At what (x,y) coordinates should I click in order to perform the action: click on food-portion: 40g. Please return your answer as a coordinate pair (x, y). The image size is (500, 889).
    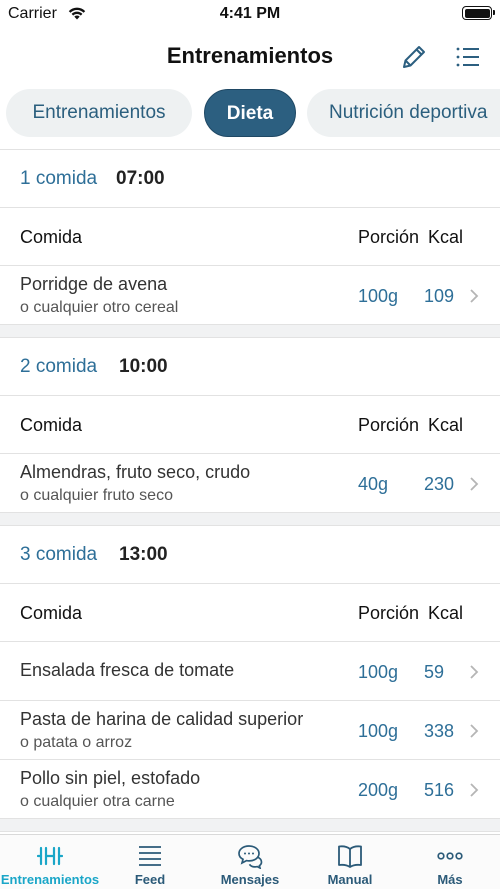
    Looking at the image, I should click on (373, 484).